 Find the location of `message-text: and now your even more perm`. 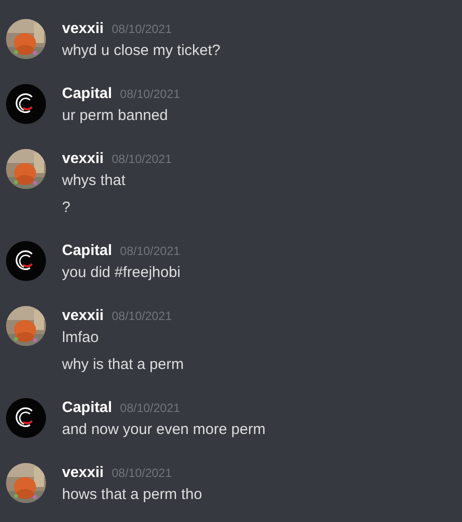

message-text: and now your even more perm is located at coordinates (164, 430).